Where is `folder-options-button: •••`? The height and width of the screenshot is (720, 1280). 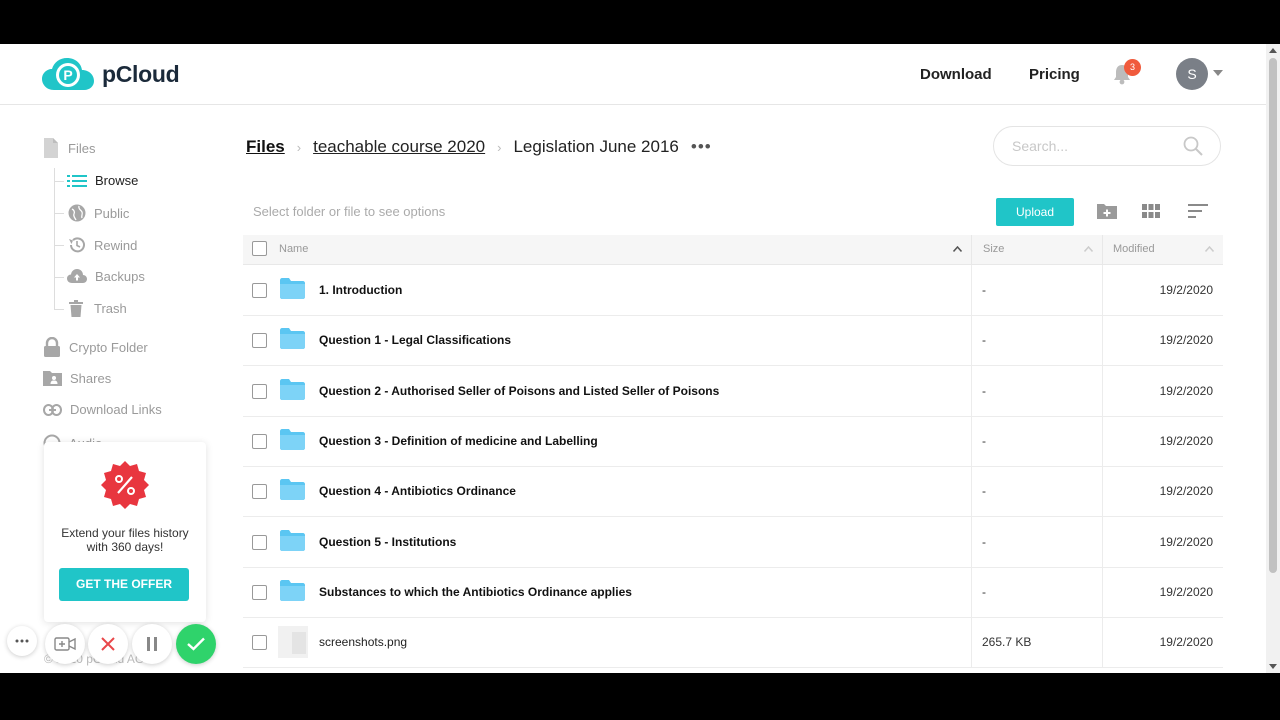
folder-options-button: ••• is located at coordinates (701, 147).